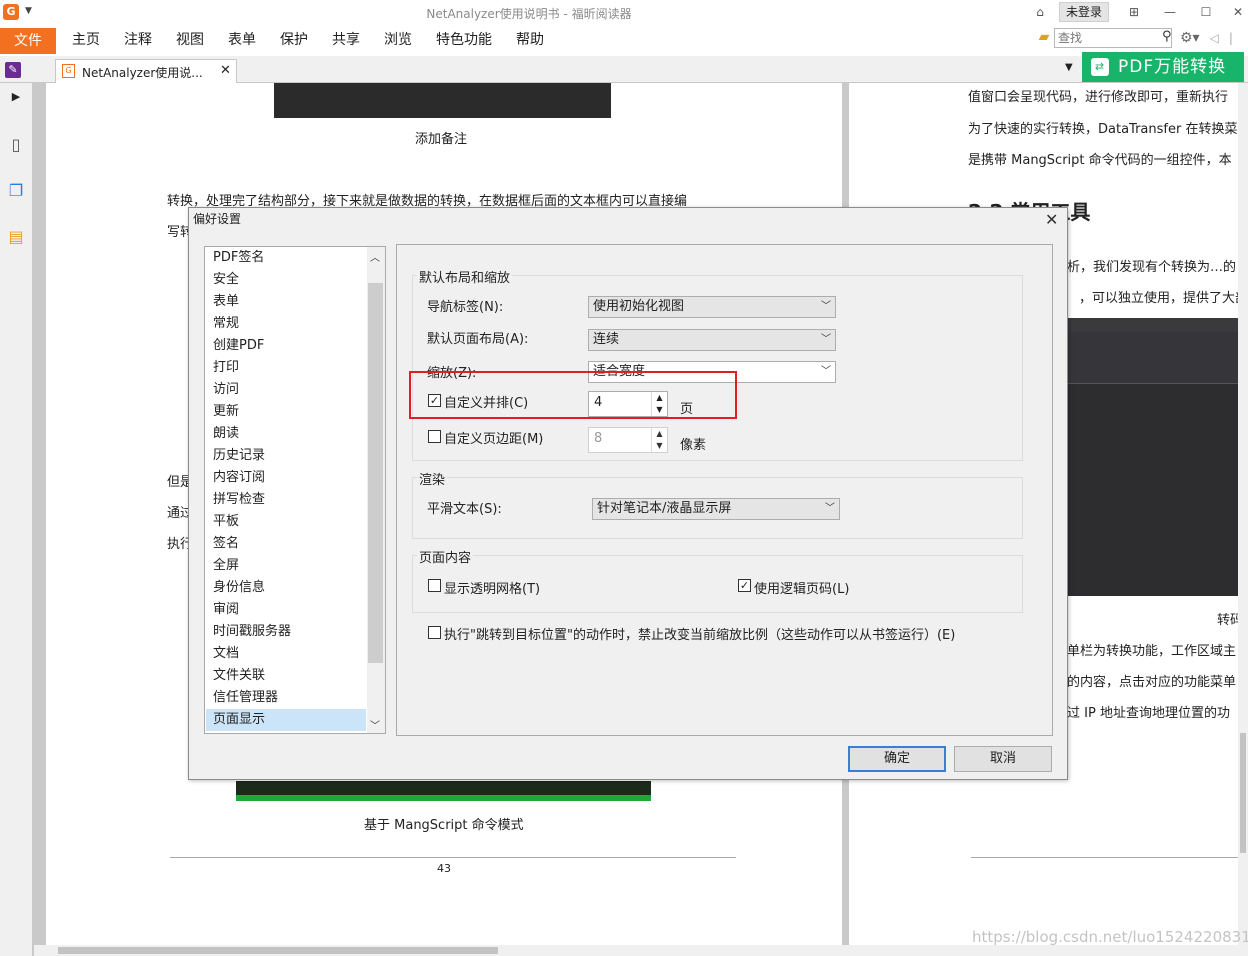  I want to click on category-access: 访问, so click(286, 390).